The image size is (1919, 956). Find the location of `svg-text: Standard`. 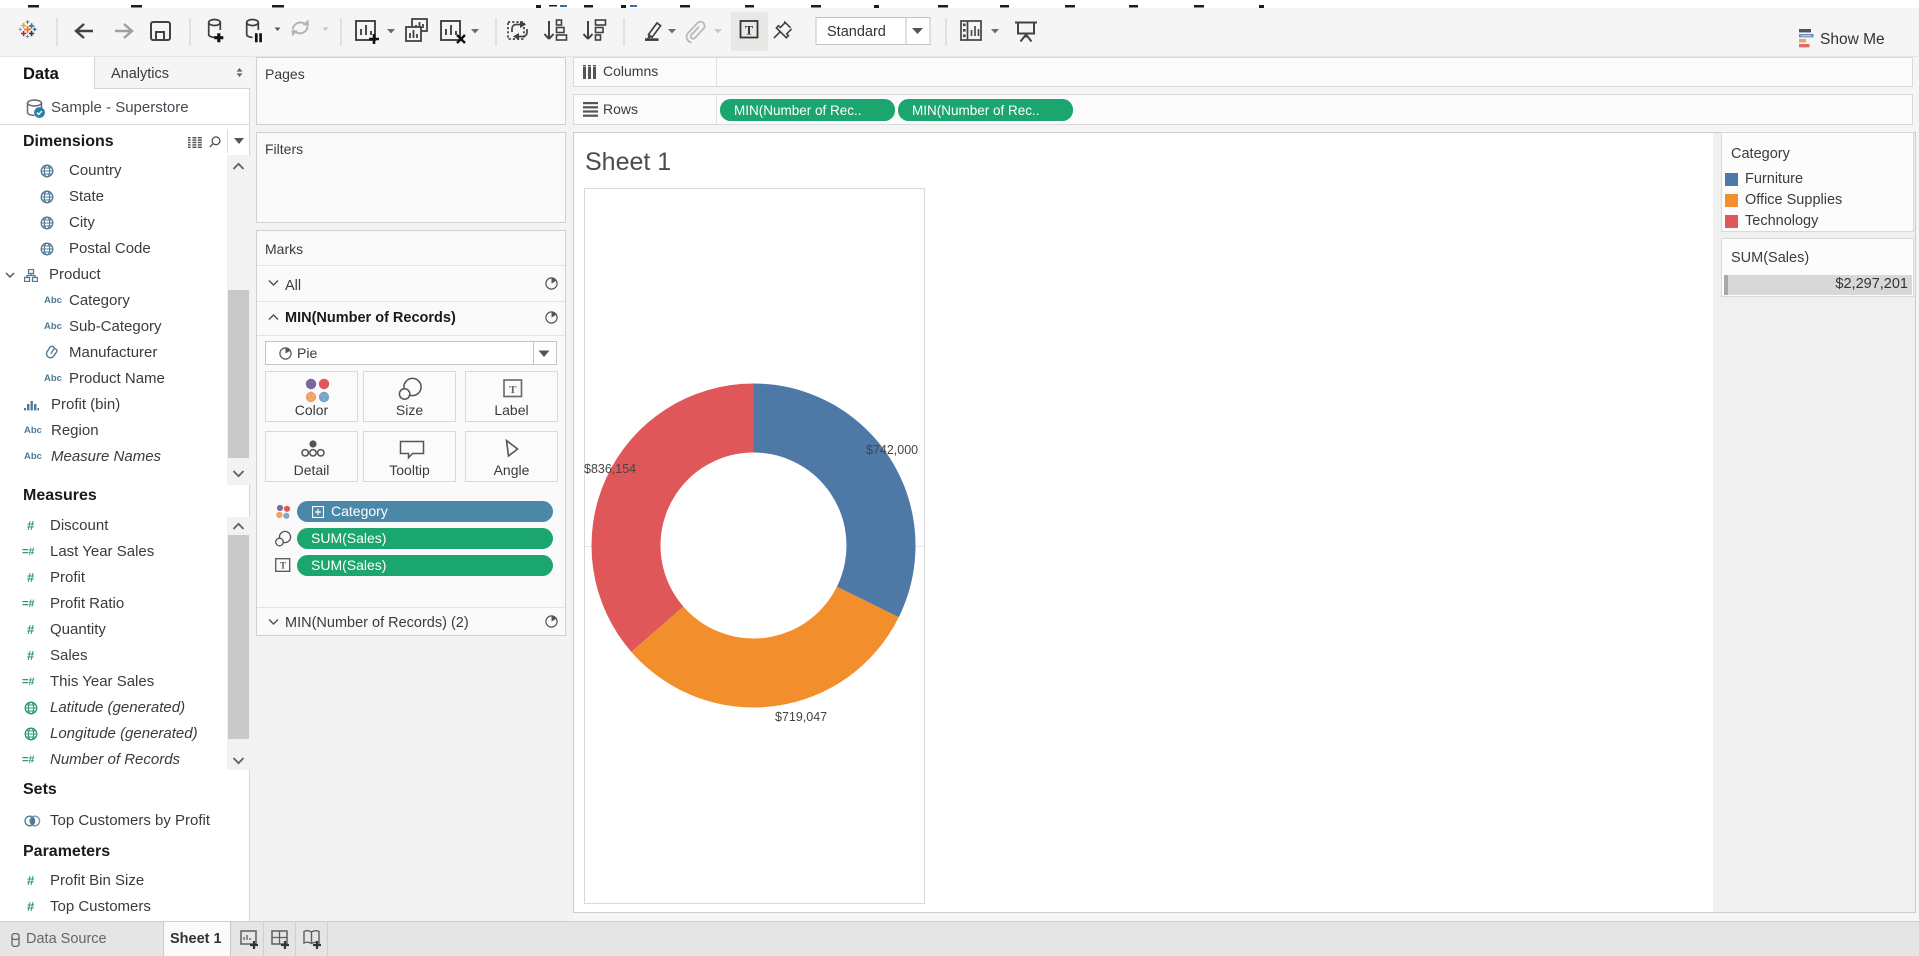

svg-text: Standard is located at coordinates (856, 32).